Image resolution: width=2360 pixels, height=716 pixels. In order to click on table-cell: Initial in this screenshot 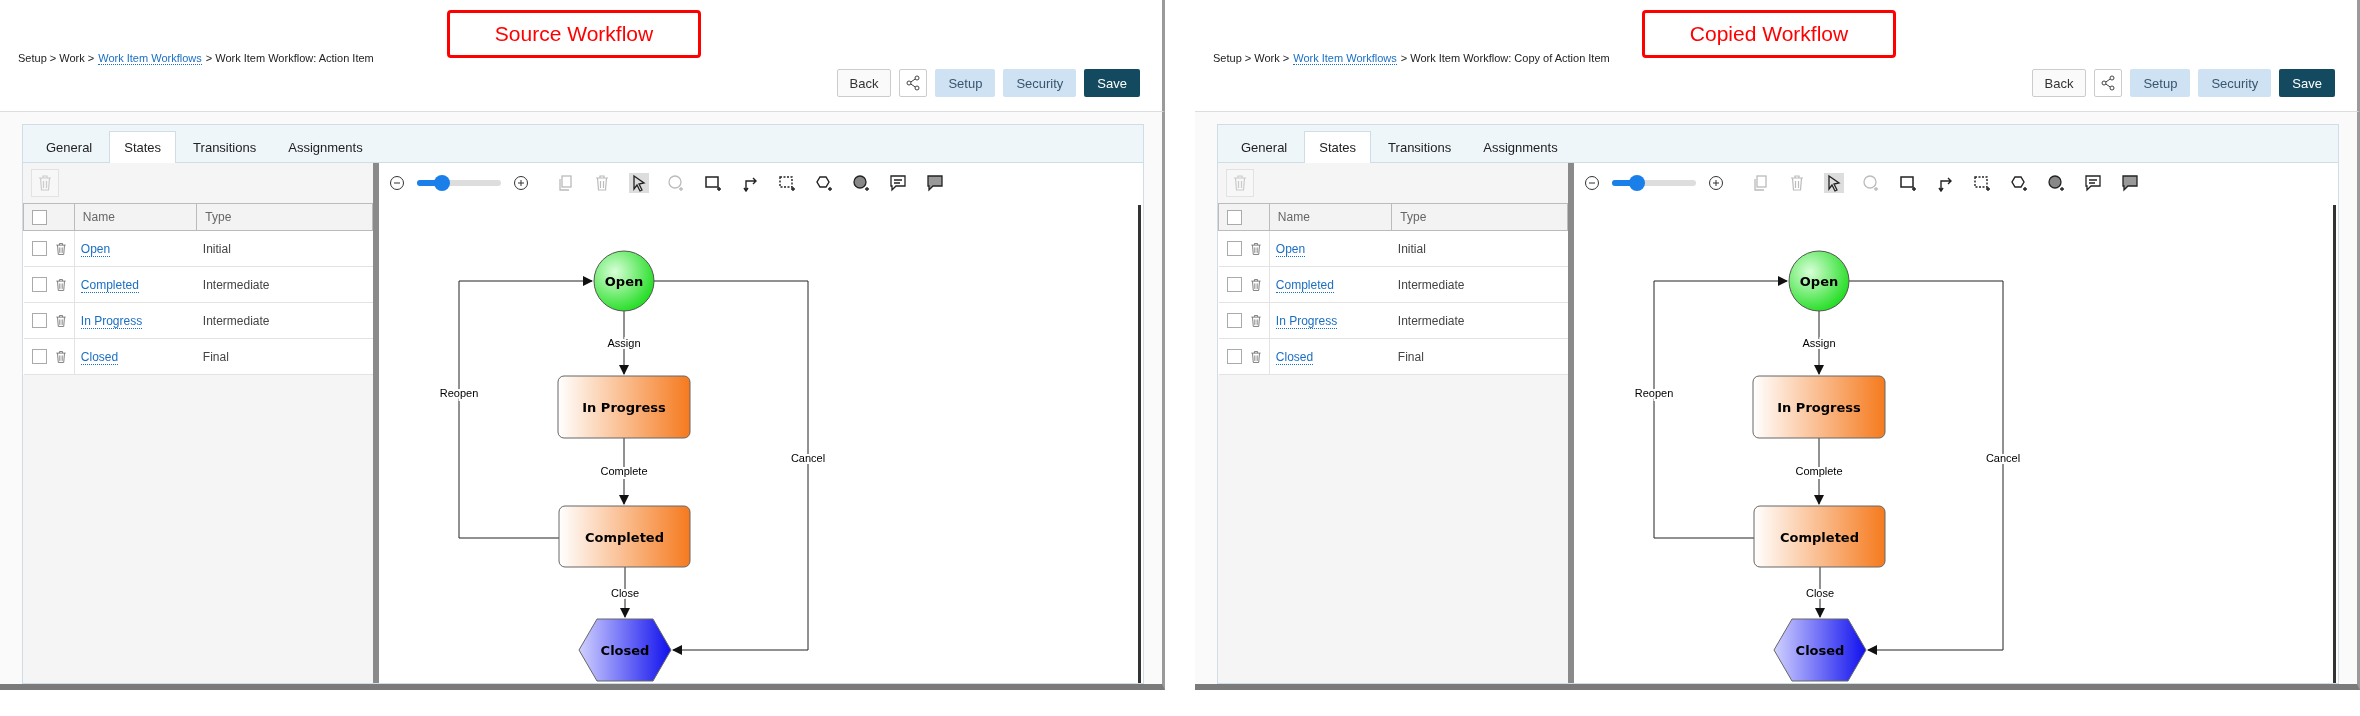, I will do `click(216, 248)`.